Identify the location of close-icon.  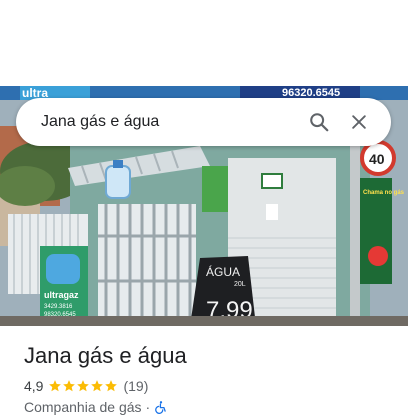
(359, 122).